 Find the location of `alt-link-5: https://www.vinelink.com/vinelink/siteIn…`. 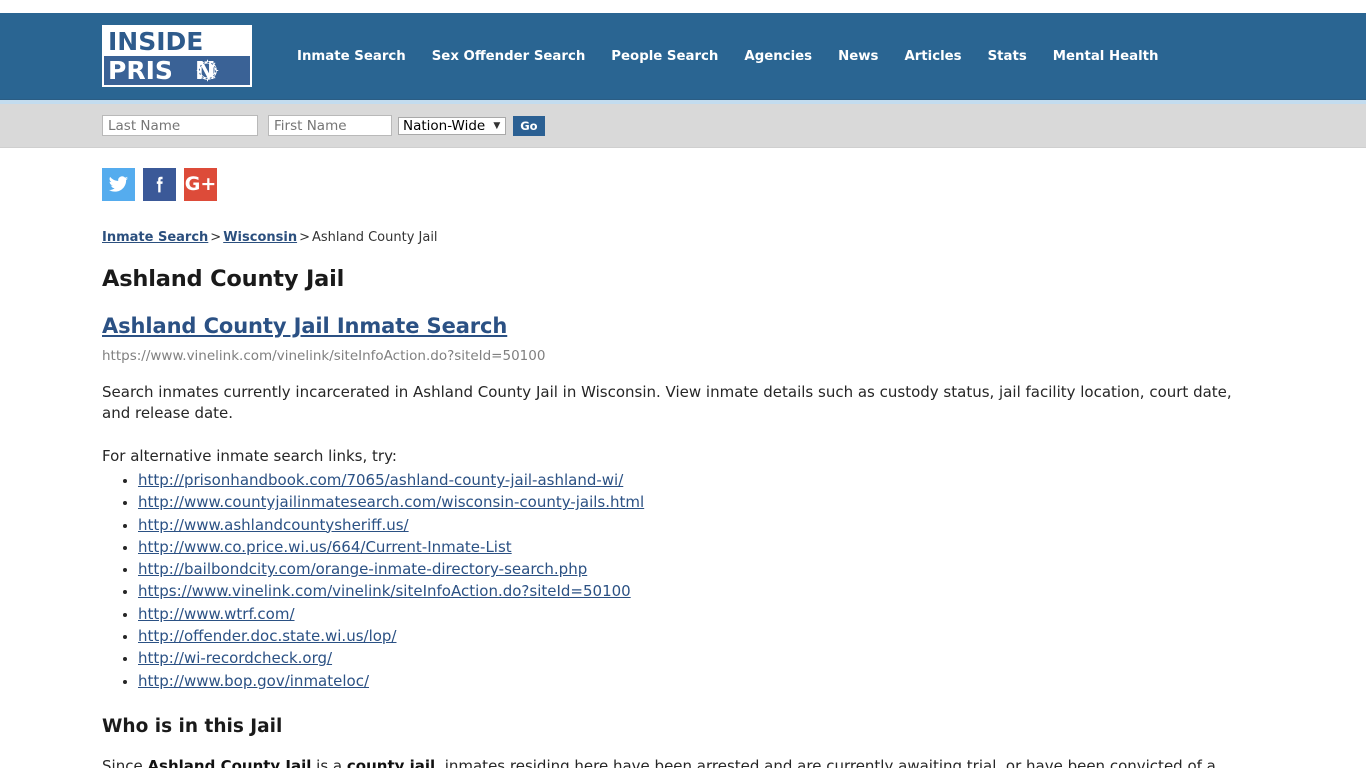

alt-link-5: https://www.vinelink.com/vinelink/siteIn… is located at coordinates (384, 591).